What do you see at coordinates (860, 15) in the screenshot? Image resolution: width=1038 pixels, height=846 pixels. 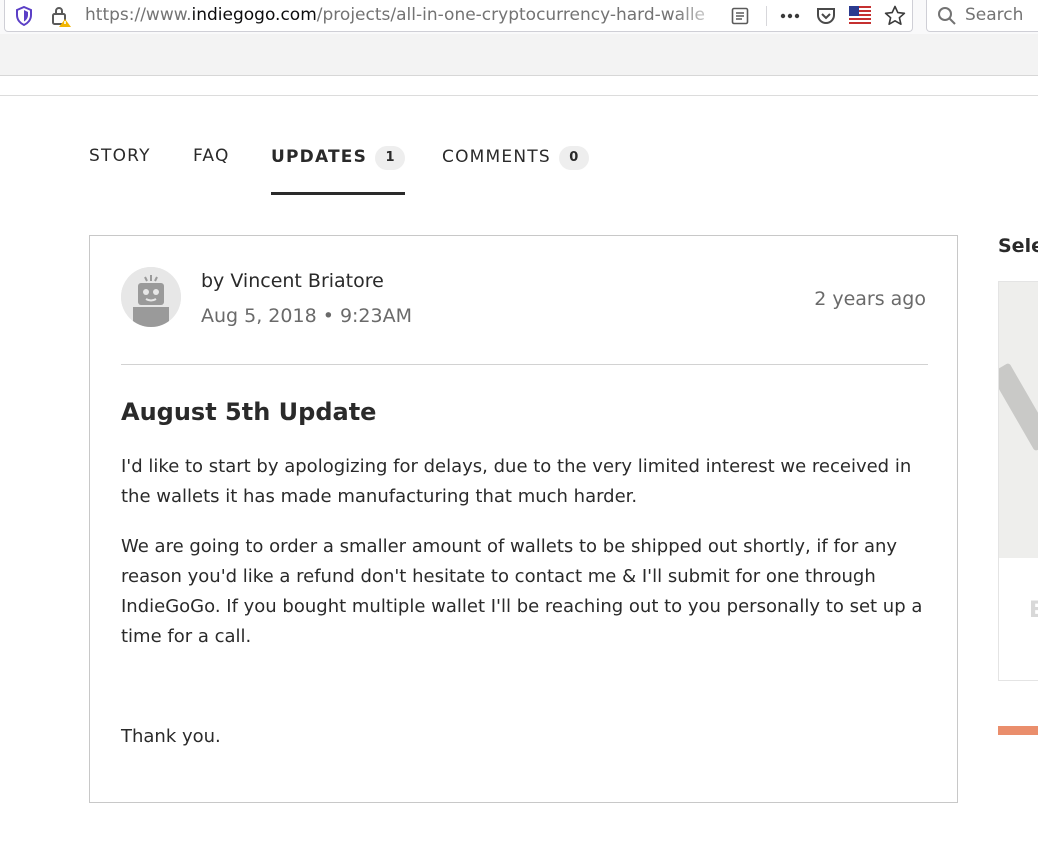 I see `us-flag-icon` at bounding box center [860, 15].